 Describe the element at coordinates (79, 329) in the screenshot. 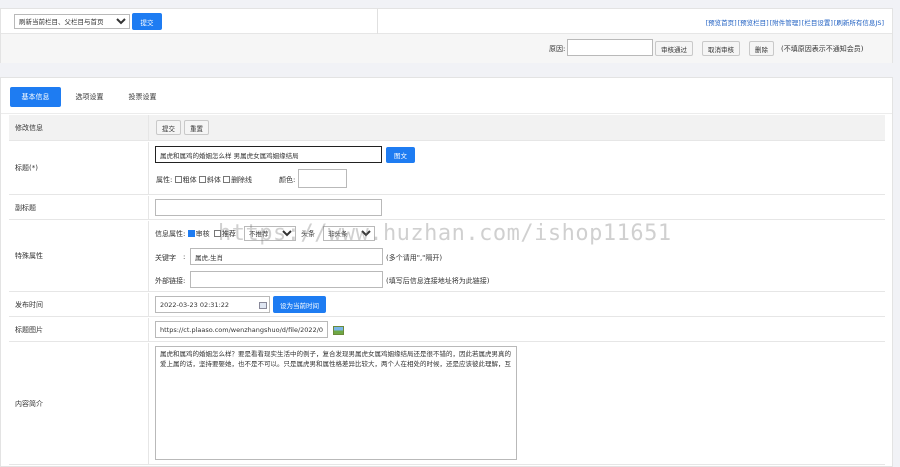

I see `title-image-label: 标题图片` at that location.